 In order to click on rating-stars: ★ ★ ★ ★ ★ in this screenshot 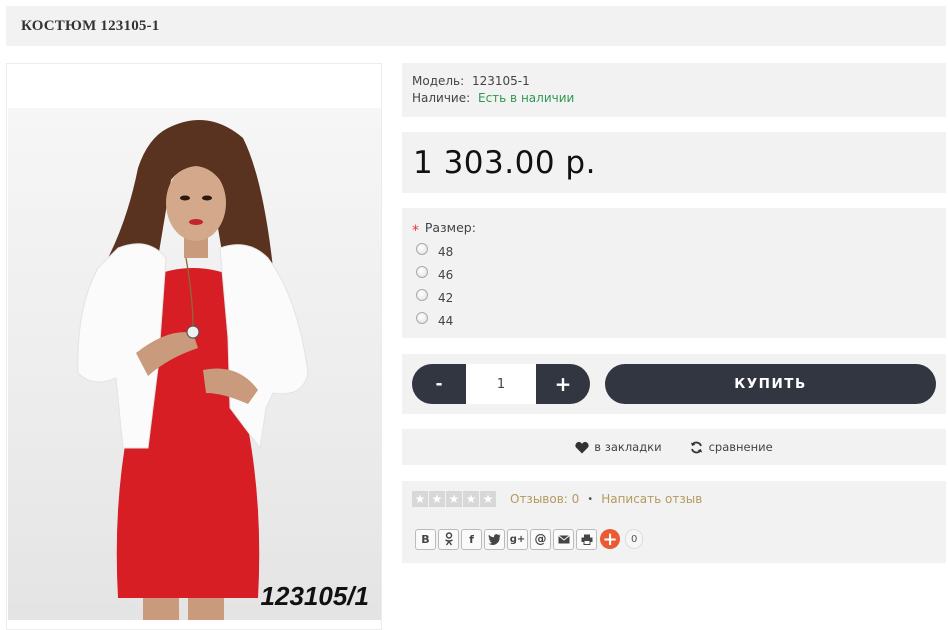, I will do `click(454, 499)`.